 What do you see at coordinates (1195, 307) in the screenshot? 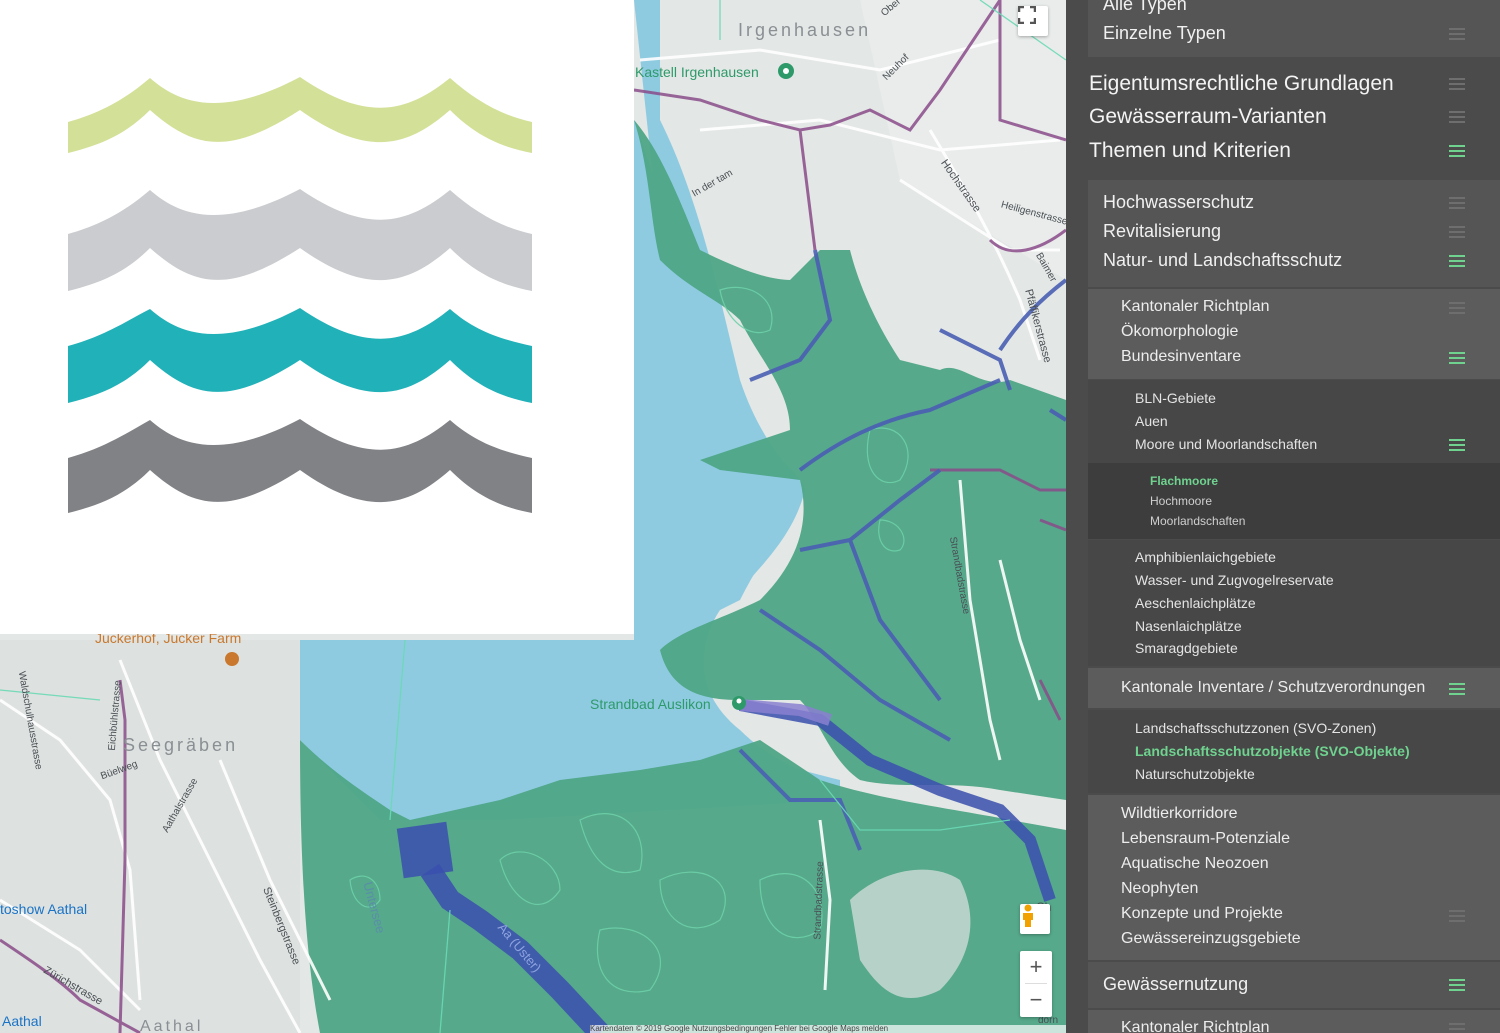
I see `menu-richtplan: Kantonaler Richtplan` at bounding box center [1195, 307].